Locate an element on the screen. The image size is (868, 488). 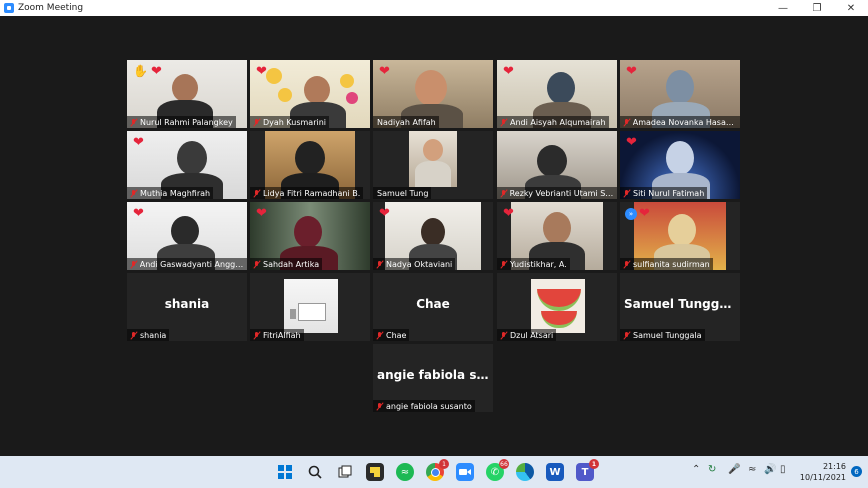
notification-center-badge: 6 is located at coordinates (856, 471).